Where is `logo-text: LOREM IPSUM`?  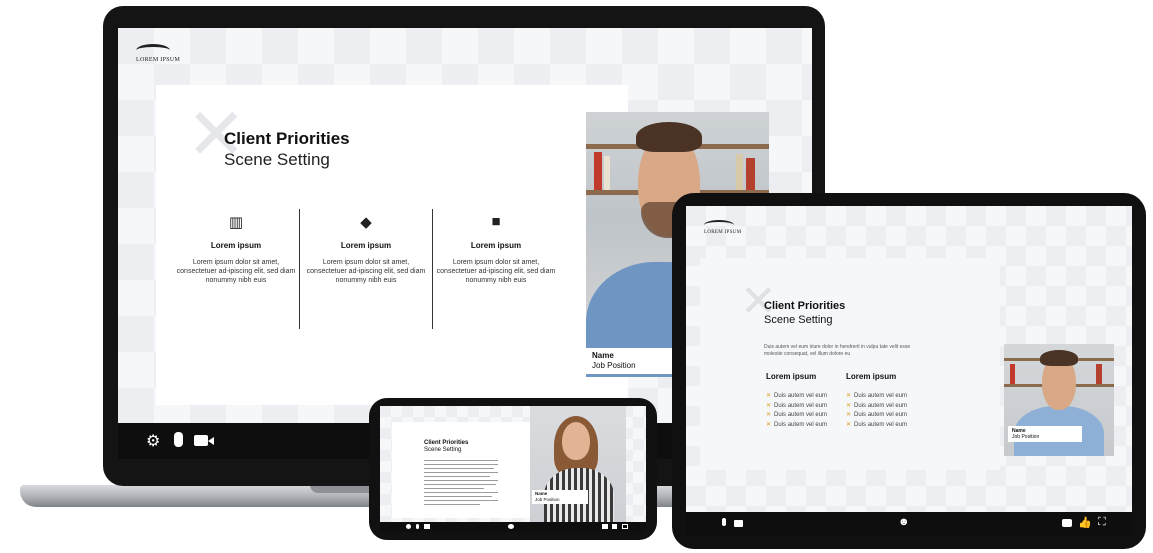
logo-text: LOREM IPSUM is located at coordinates (723, 232).